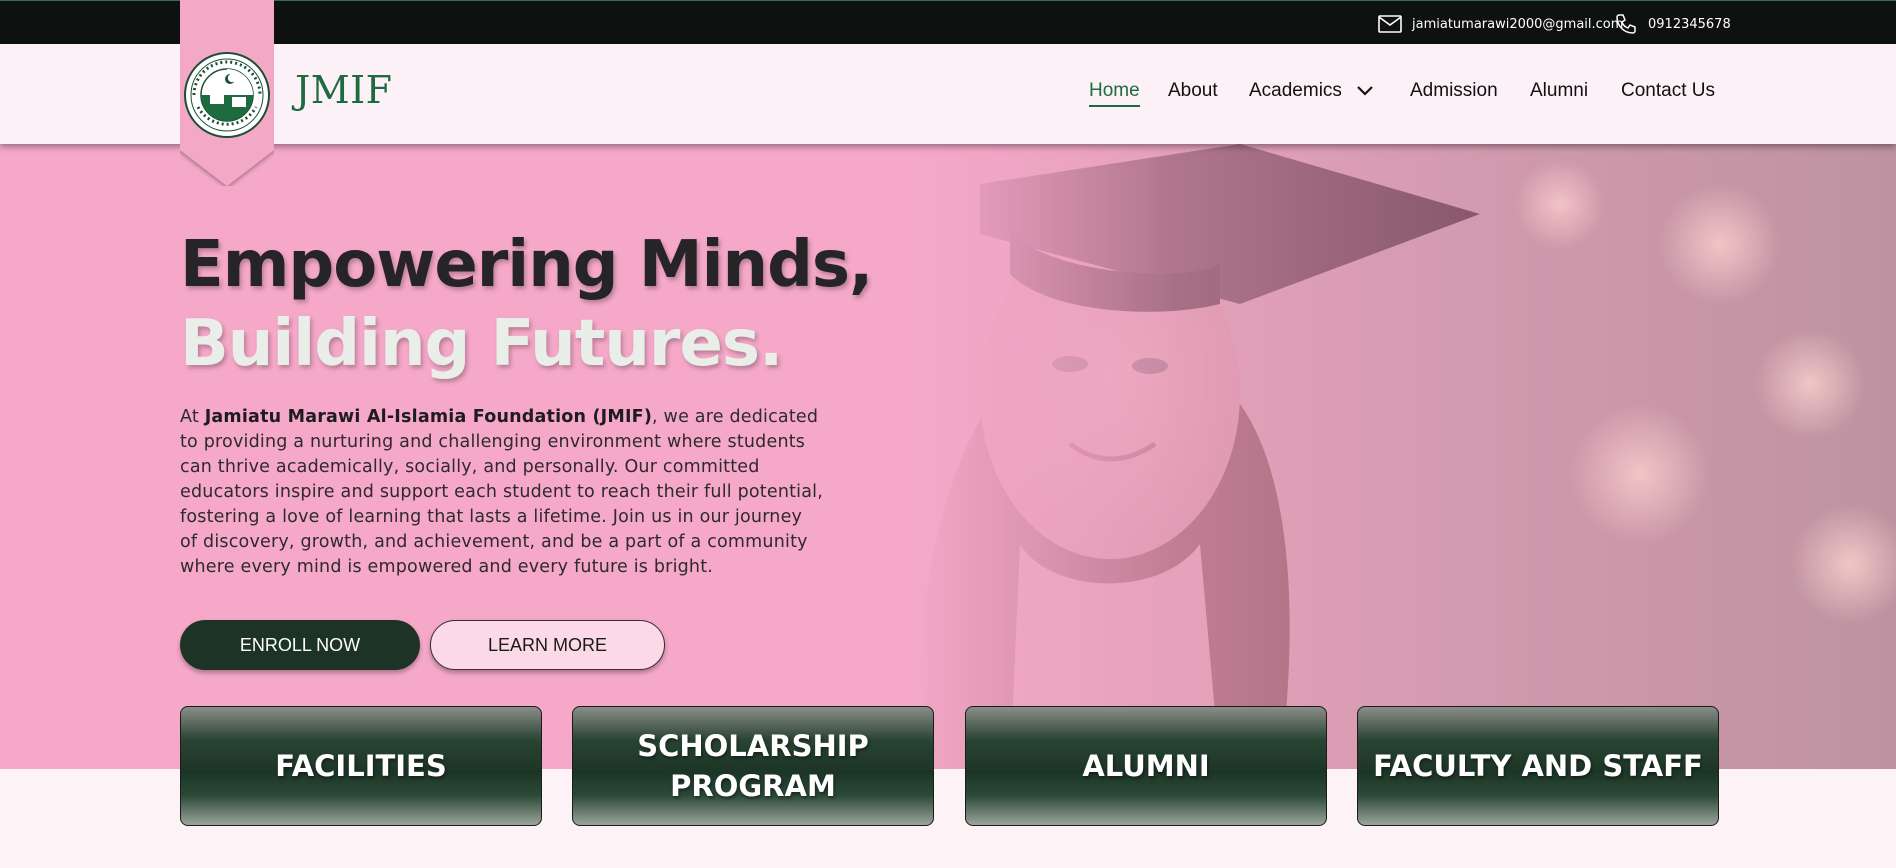  Describe the element at coordinates (1517, 24) in the screenshot. I see `email-text: jamiatumarawi2000@gmail.com` at that location.